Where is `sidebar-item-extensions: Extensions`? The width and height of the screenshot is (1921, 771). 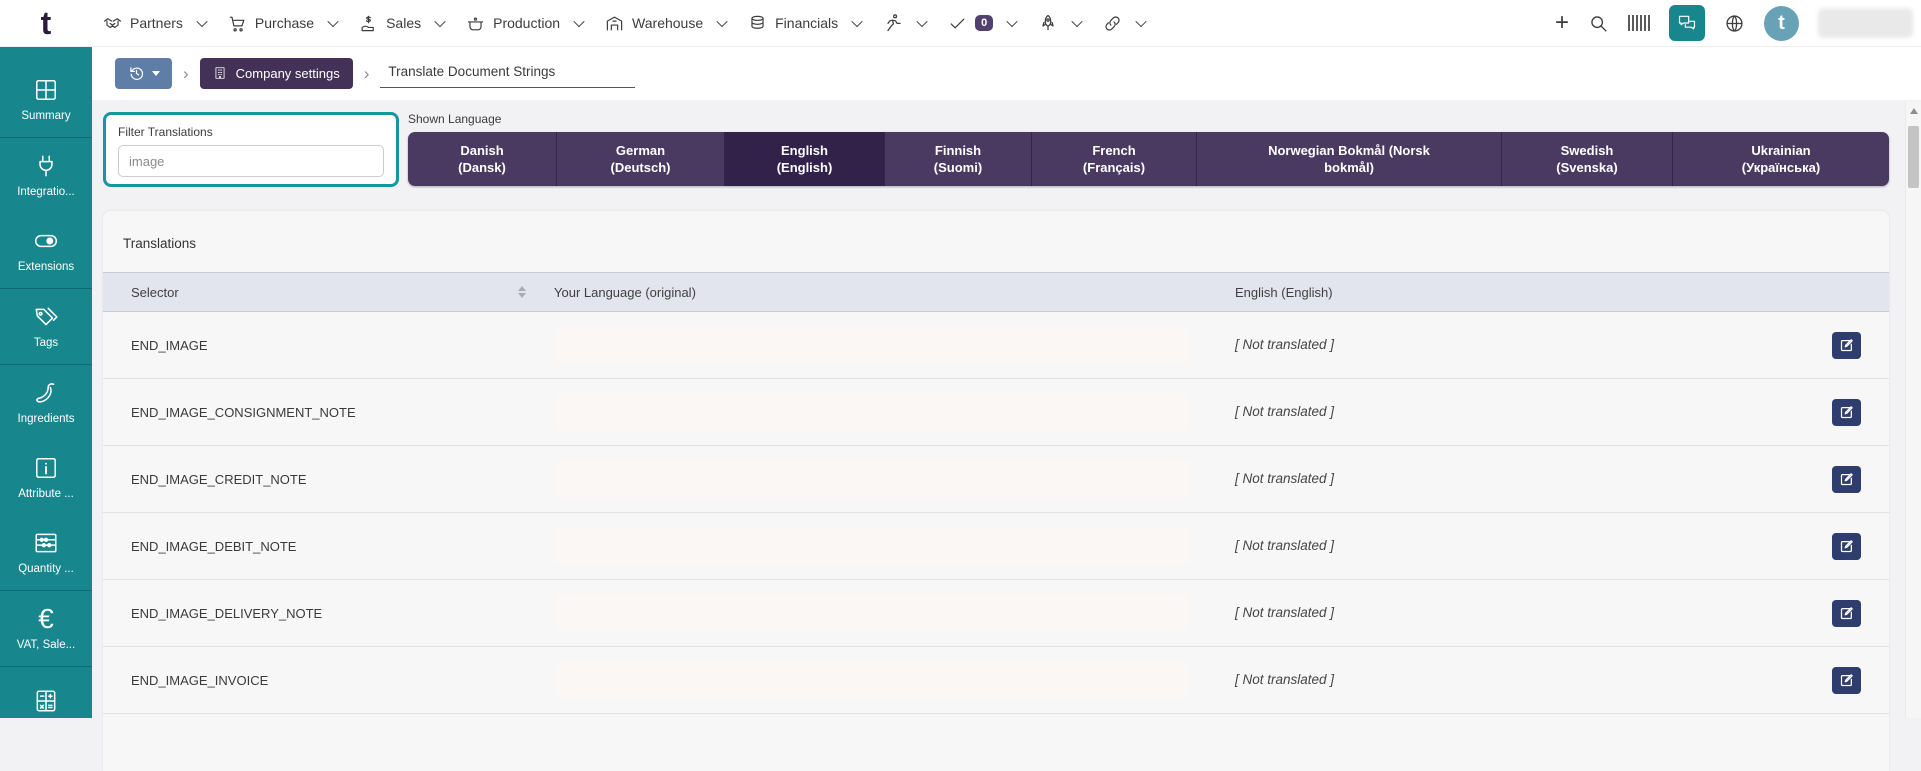
sidebar-item-extensions: Extensions is located at coordinates (46, 250).